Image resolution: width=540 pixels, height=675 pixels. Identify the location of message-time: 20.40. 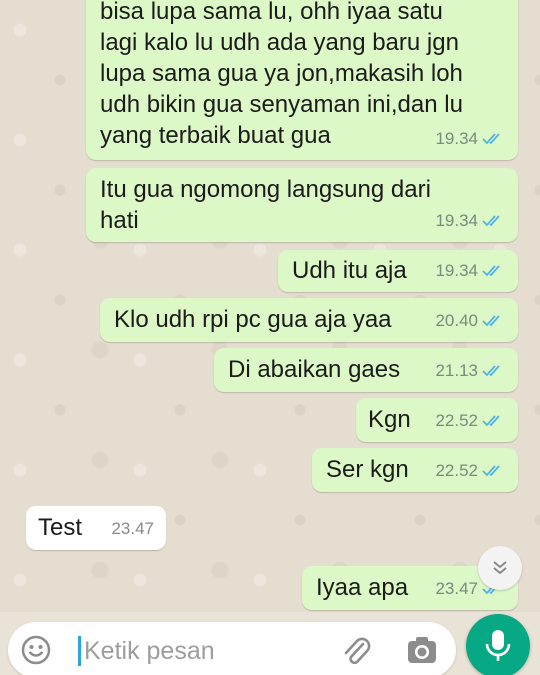
(456, 320).